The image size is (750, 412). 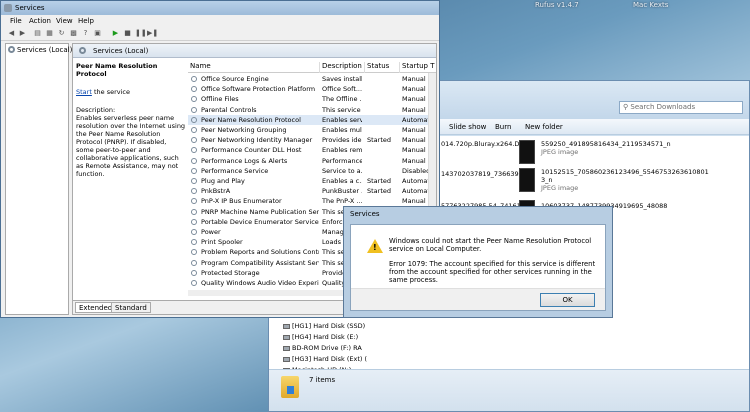 I want to click on service-status: Started, so click(x=379, y=140).